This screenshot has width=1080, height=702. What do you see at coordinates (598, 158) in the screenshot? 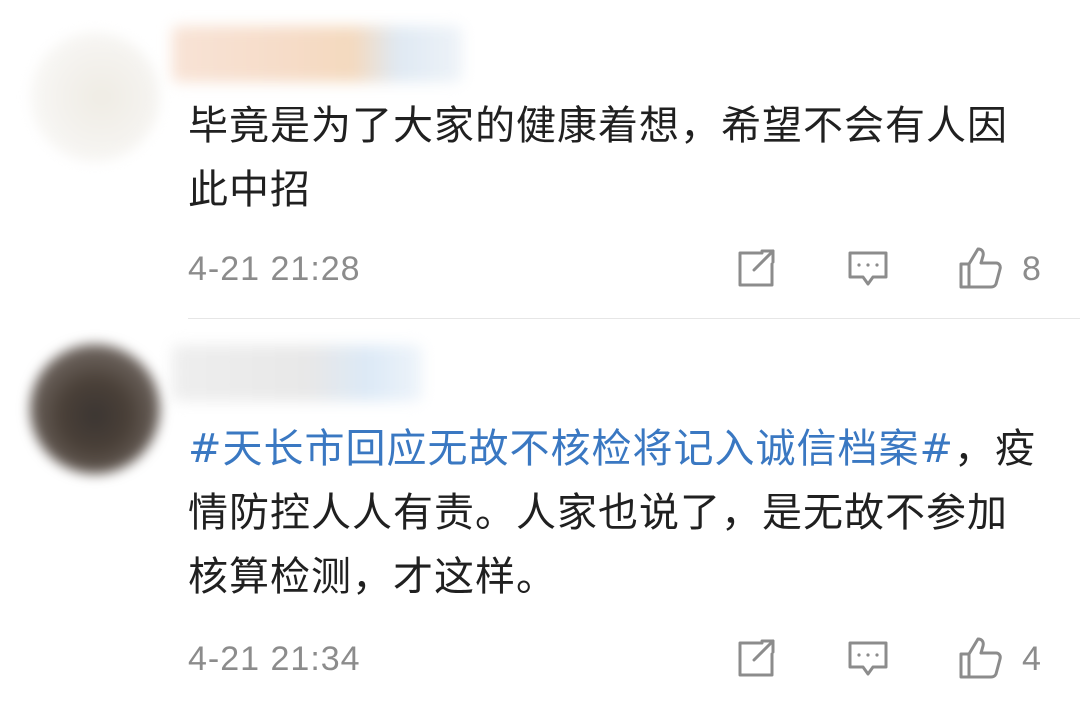
I see `comment-body: 毕竟是为了大家的健康着想，希望不会有人因此中招` at bounding box center [598, 158].